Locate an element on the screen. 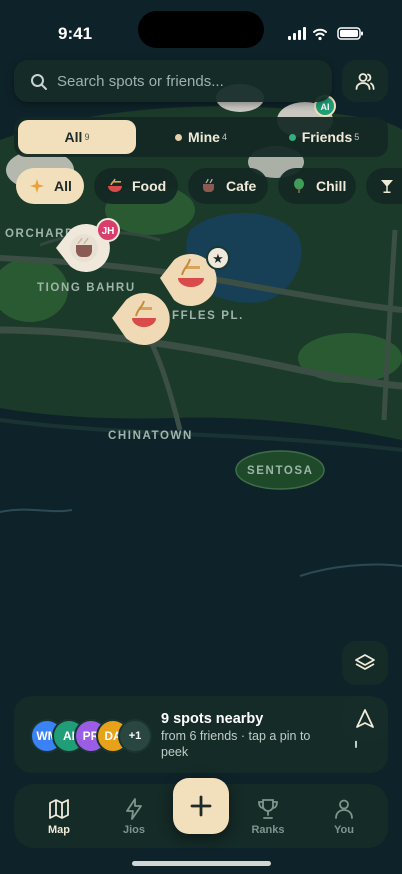 The width and height of the screenshot is (402, 874). segment-all: All 9 is located at coordinates (77, 137).